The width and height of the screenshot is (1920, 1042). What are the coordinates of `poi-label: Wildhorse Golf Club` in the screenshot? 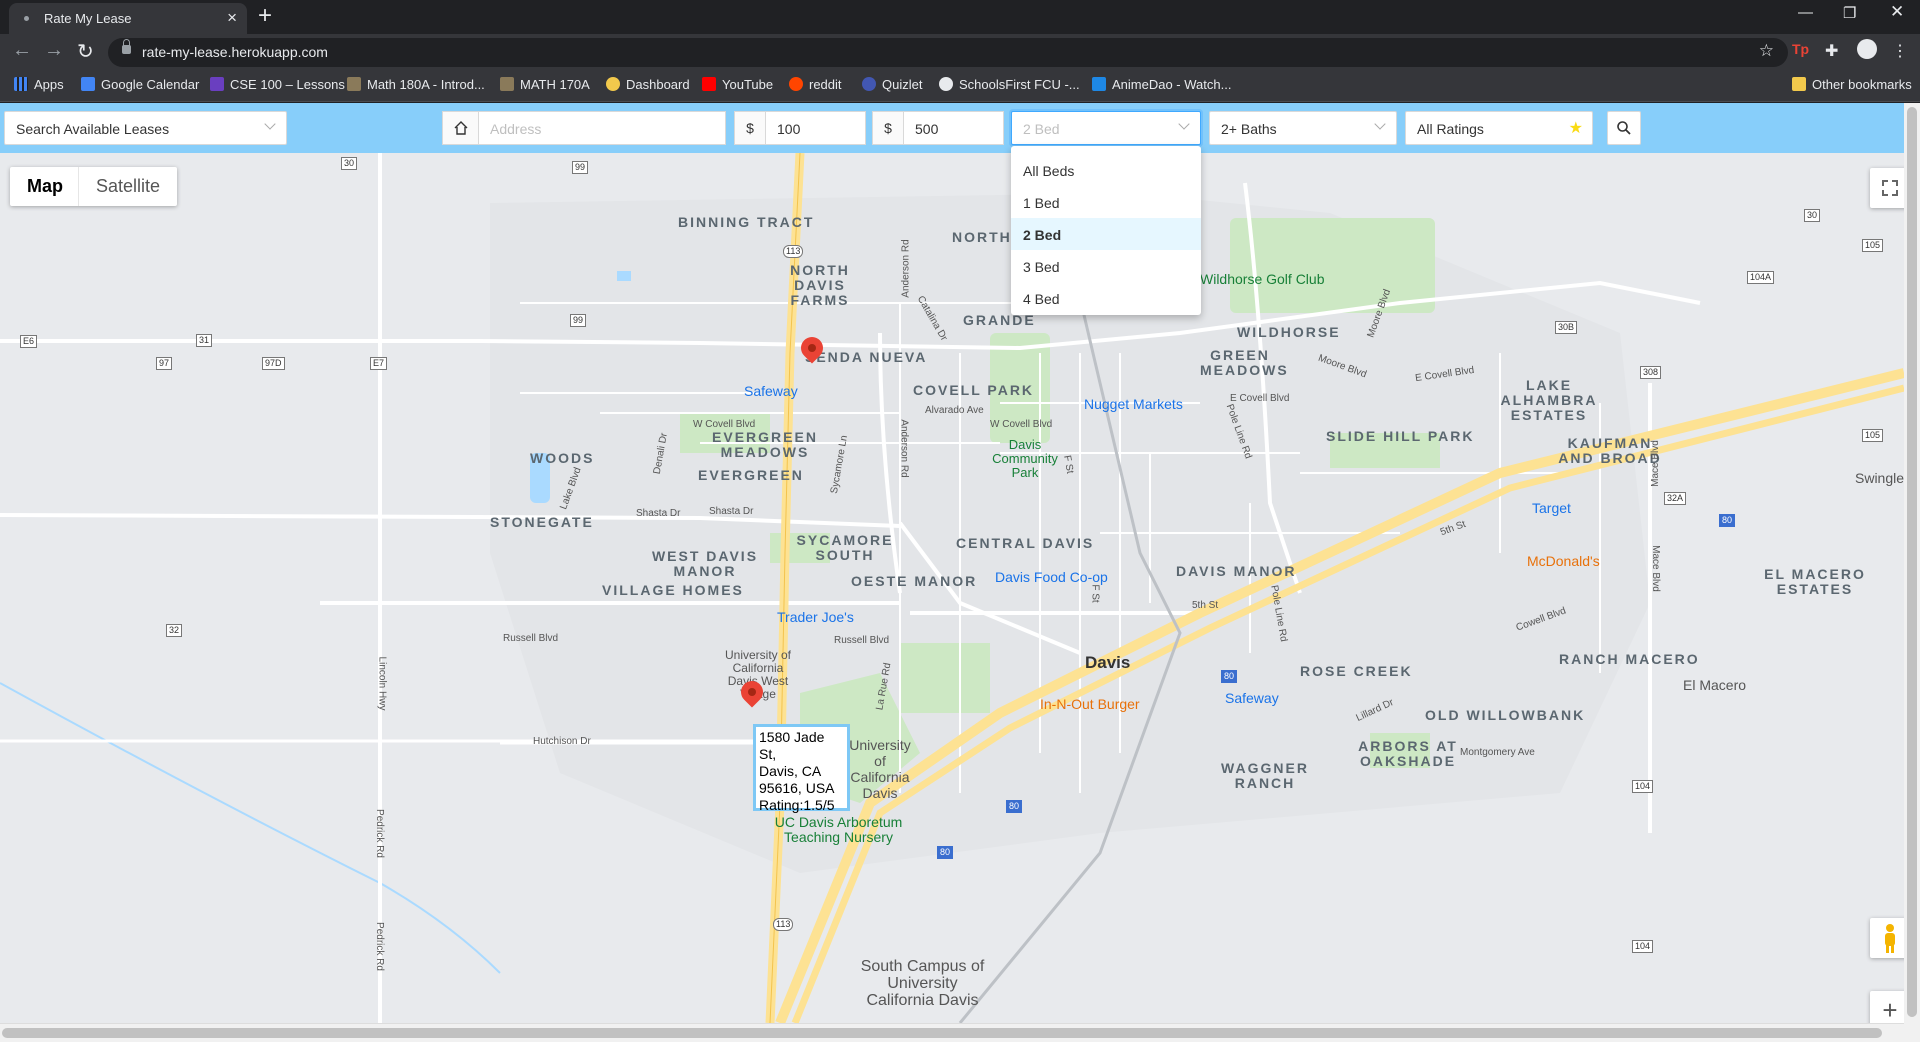 It's located at (1262, 279).